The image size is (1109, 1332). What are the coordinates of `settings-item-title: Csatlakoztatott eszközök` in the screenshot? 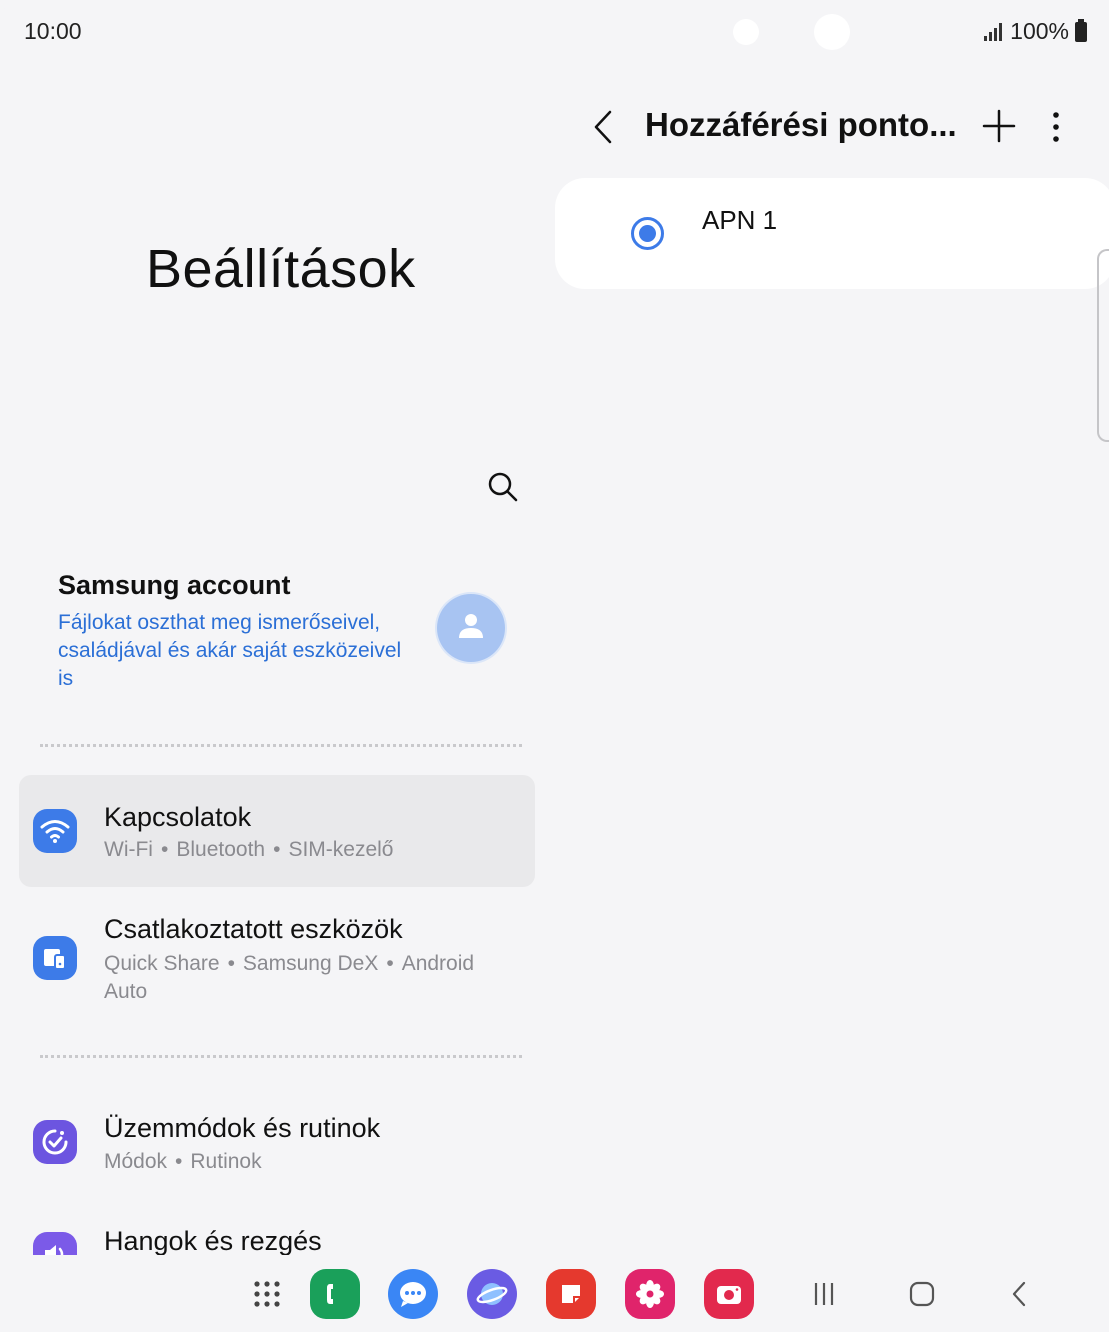 It's located at (253, 929).